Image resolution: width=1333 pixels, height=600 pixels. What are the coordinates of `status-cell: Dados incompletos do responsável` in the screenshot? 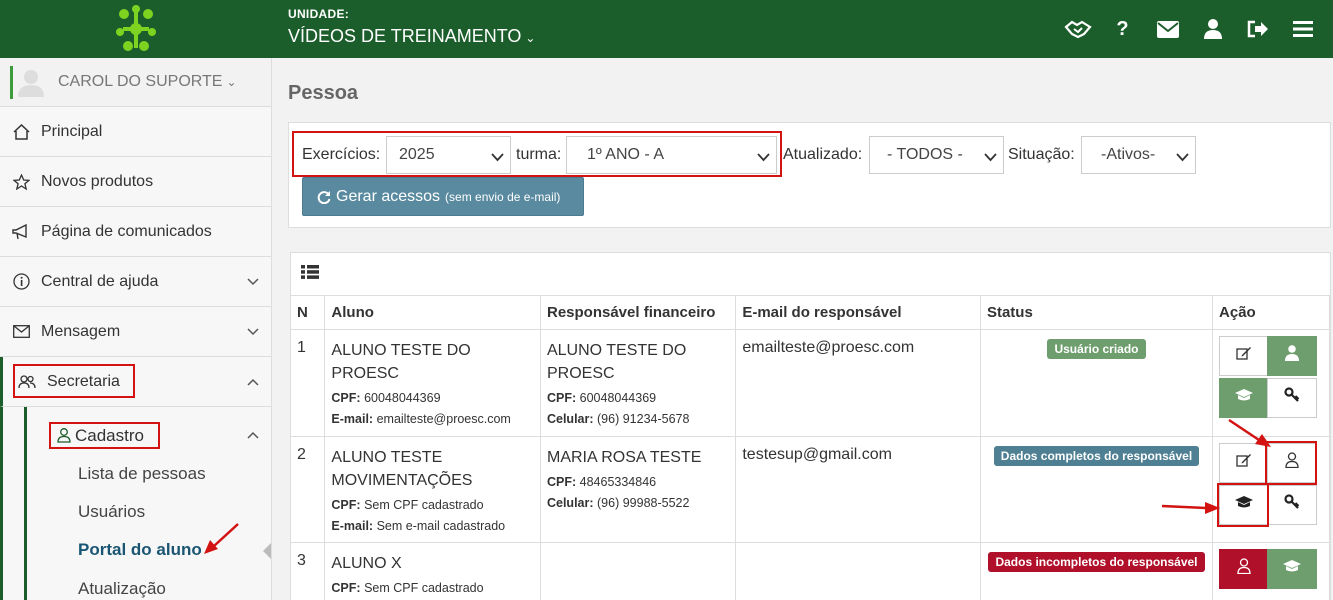 It's located at (1097, 571).